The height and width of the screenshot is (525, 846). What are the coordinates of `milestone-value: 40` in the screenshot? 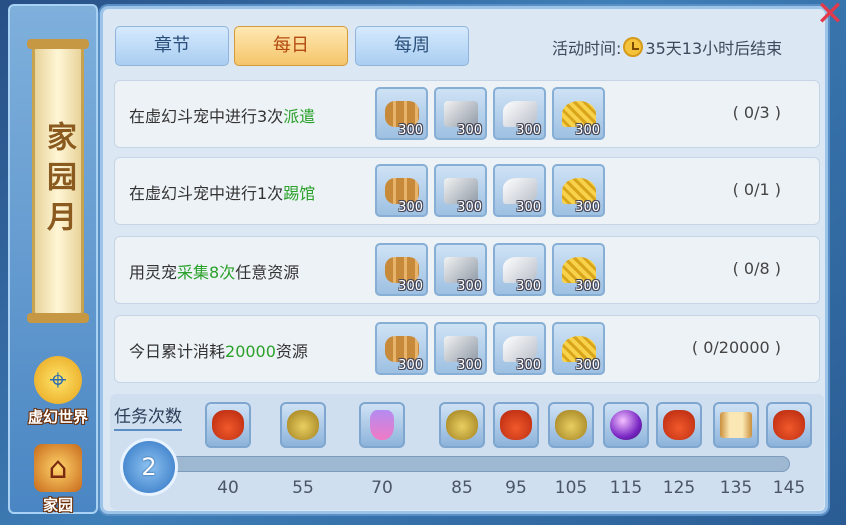 It's located at (228, 488).